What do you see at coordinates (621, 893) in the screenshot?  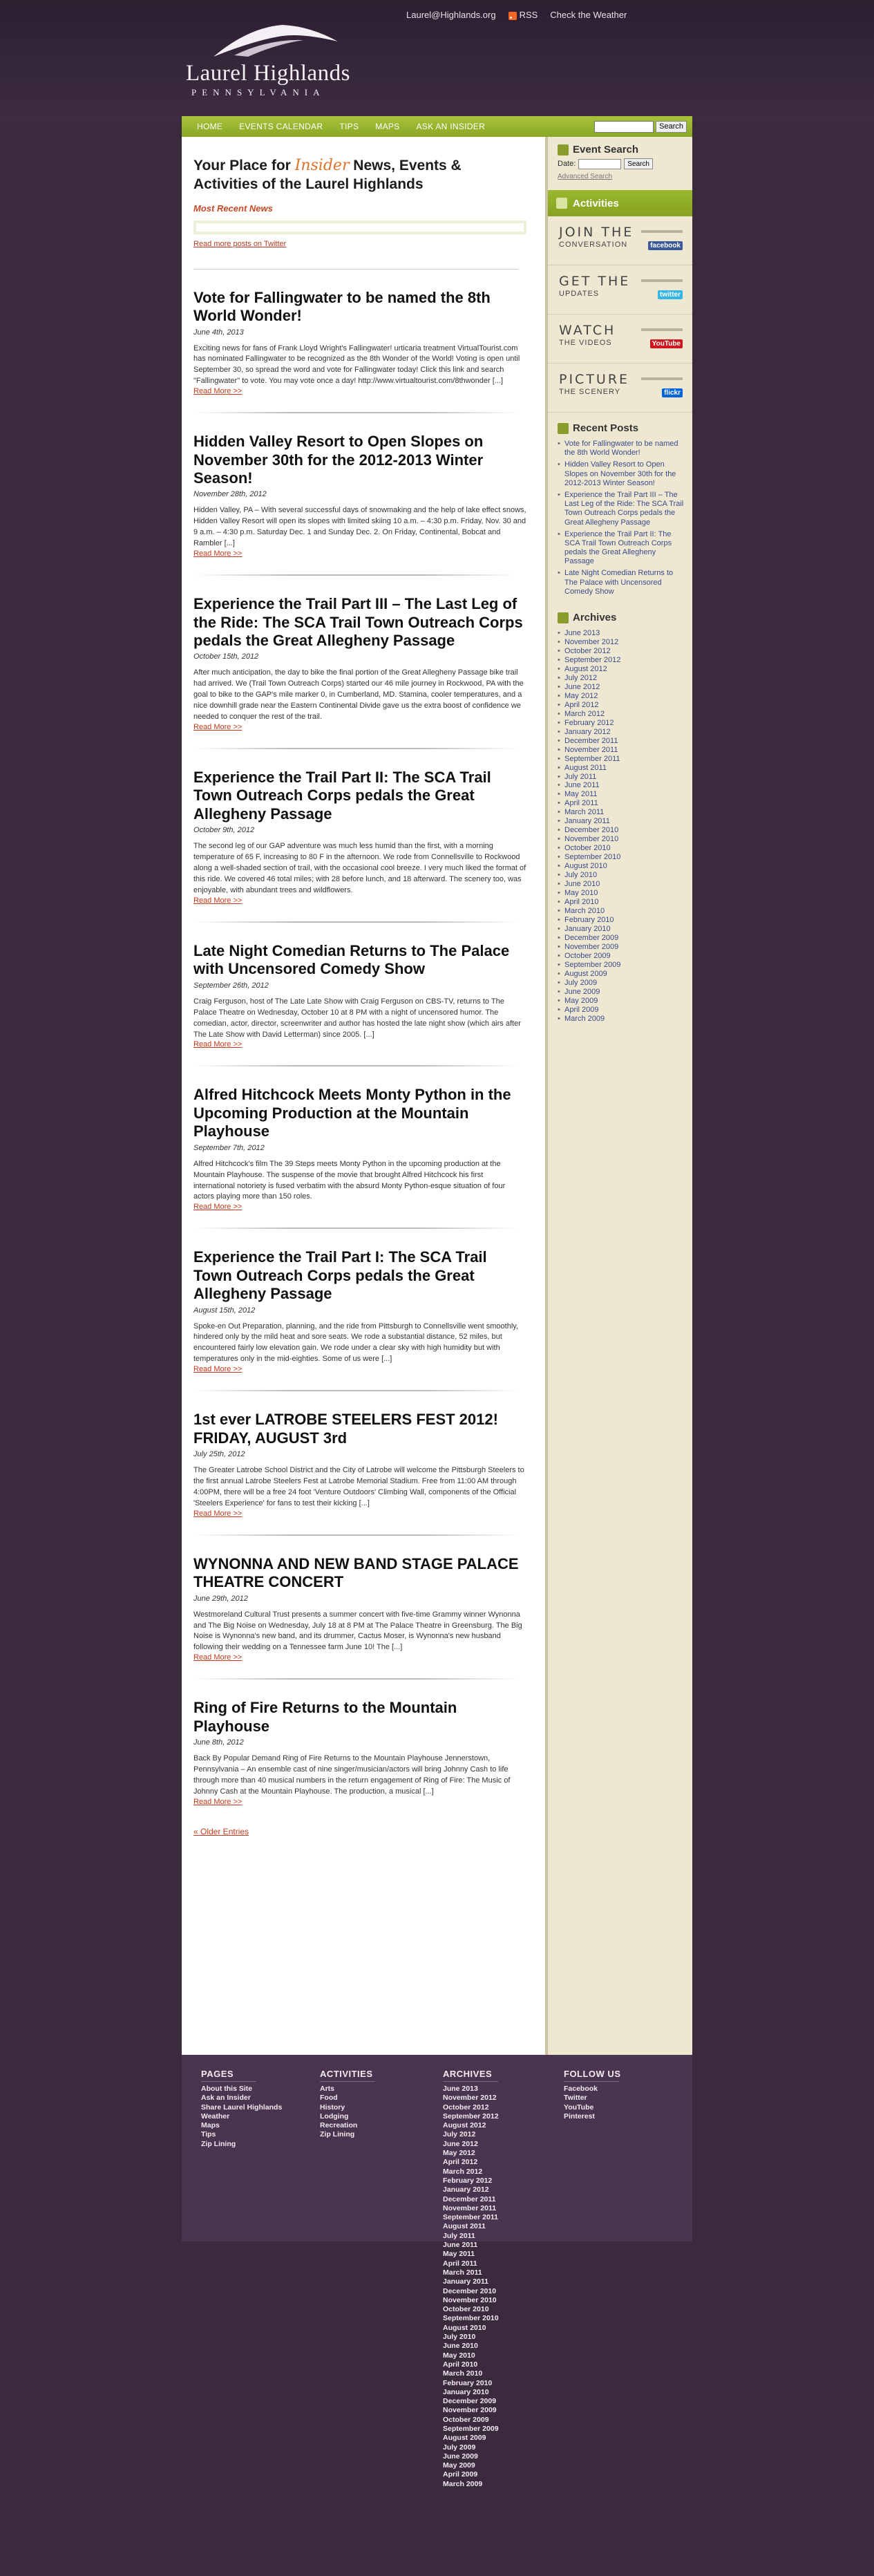 I see `archive-link: May 2010` at bounding box center [621, 893].